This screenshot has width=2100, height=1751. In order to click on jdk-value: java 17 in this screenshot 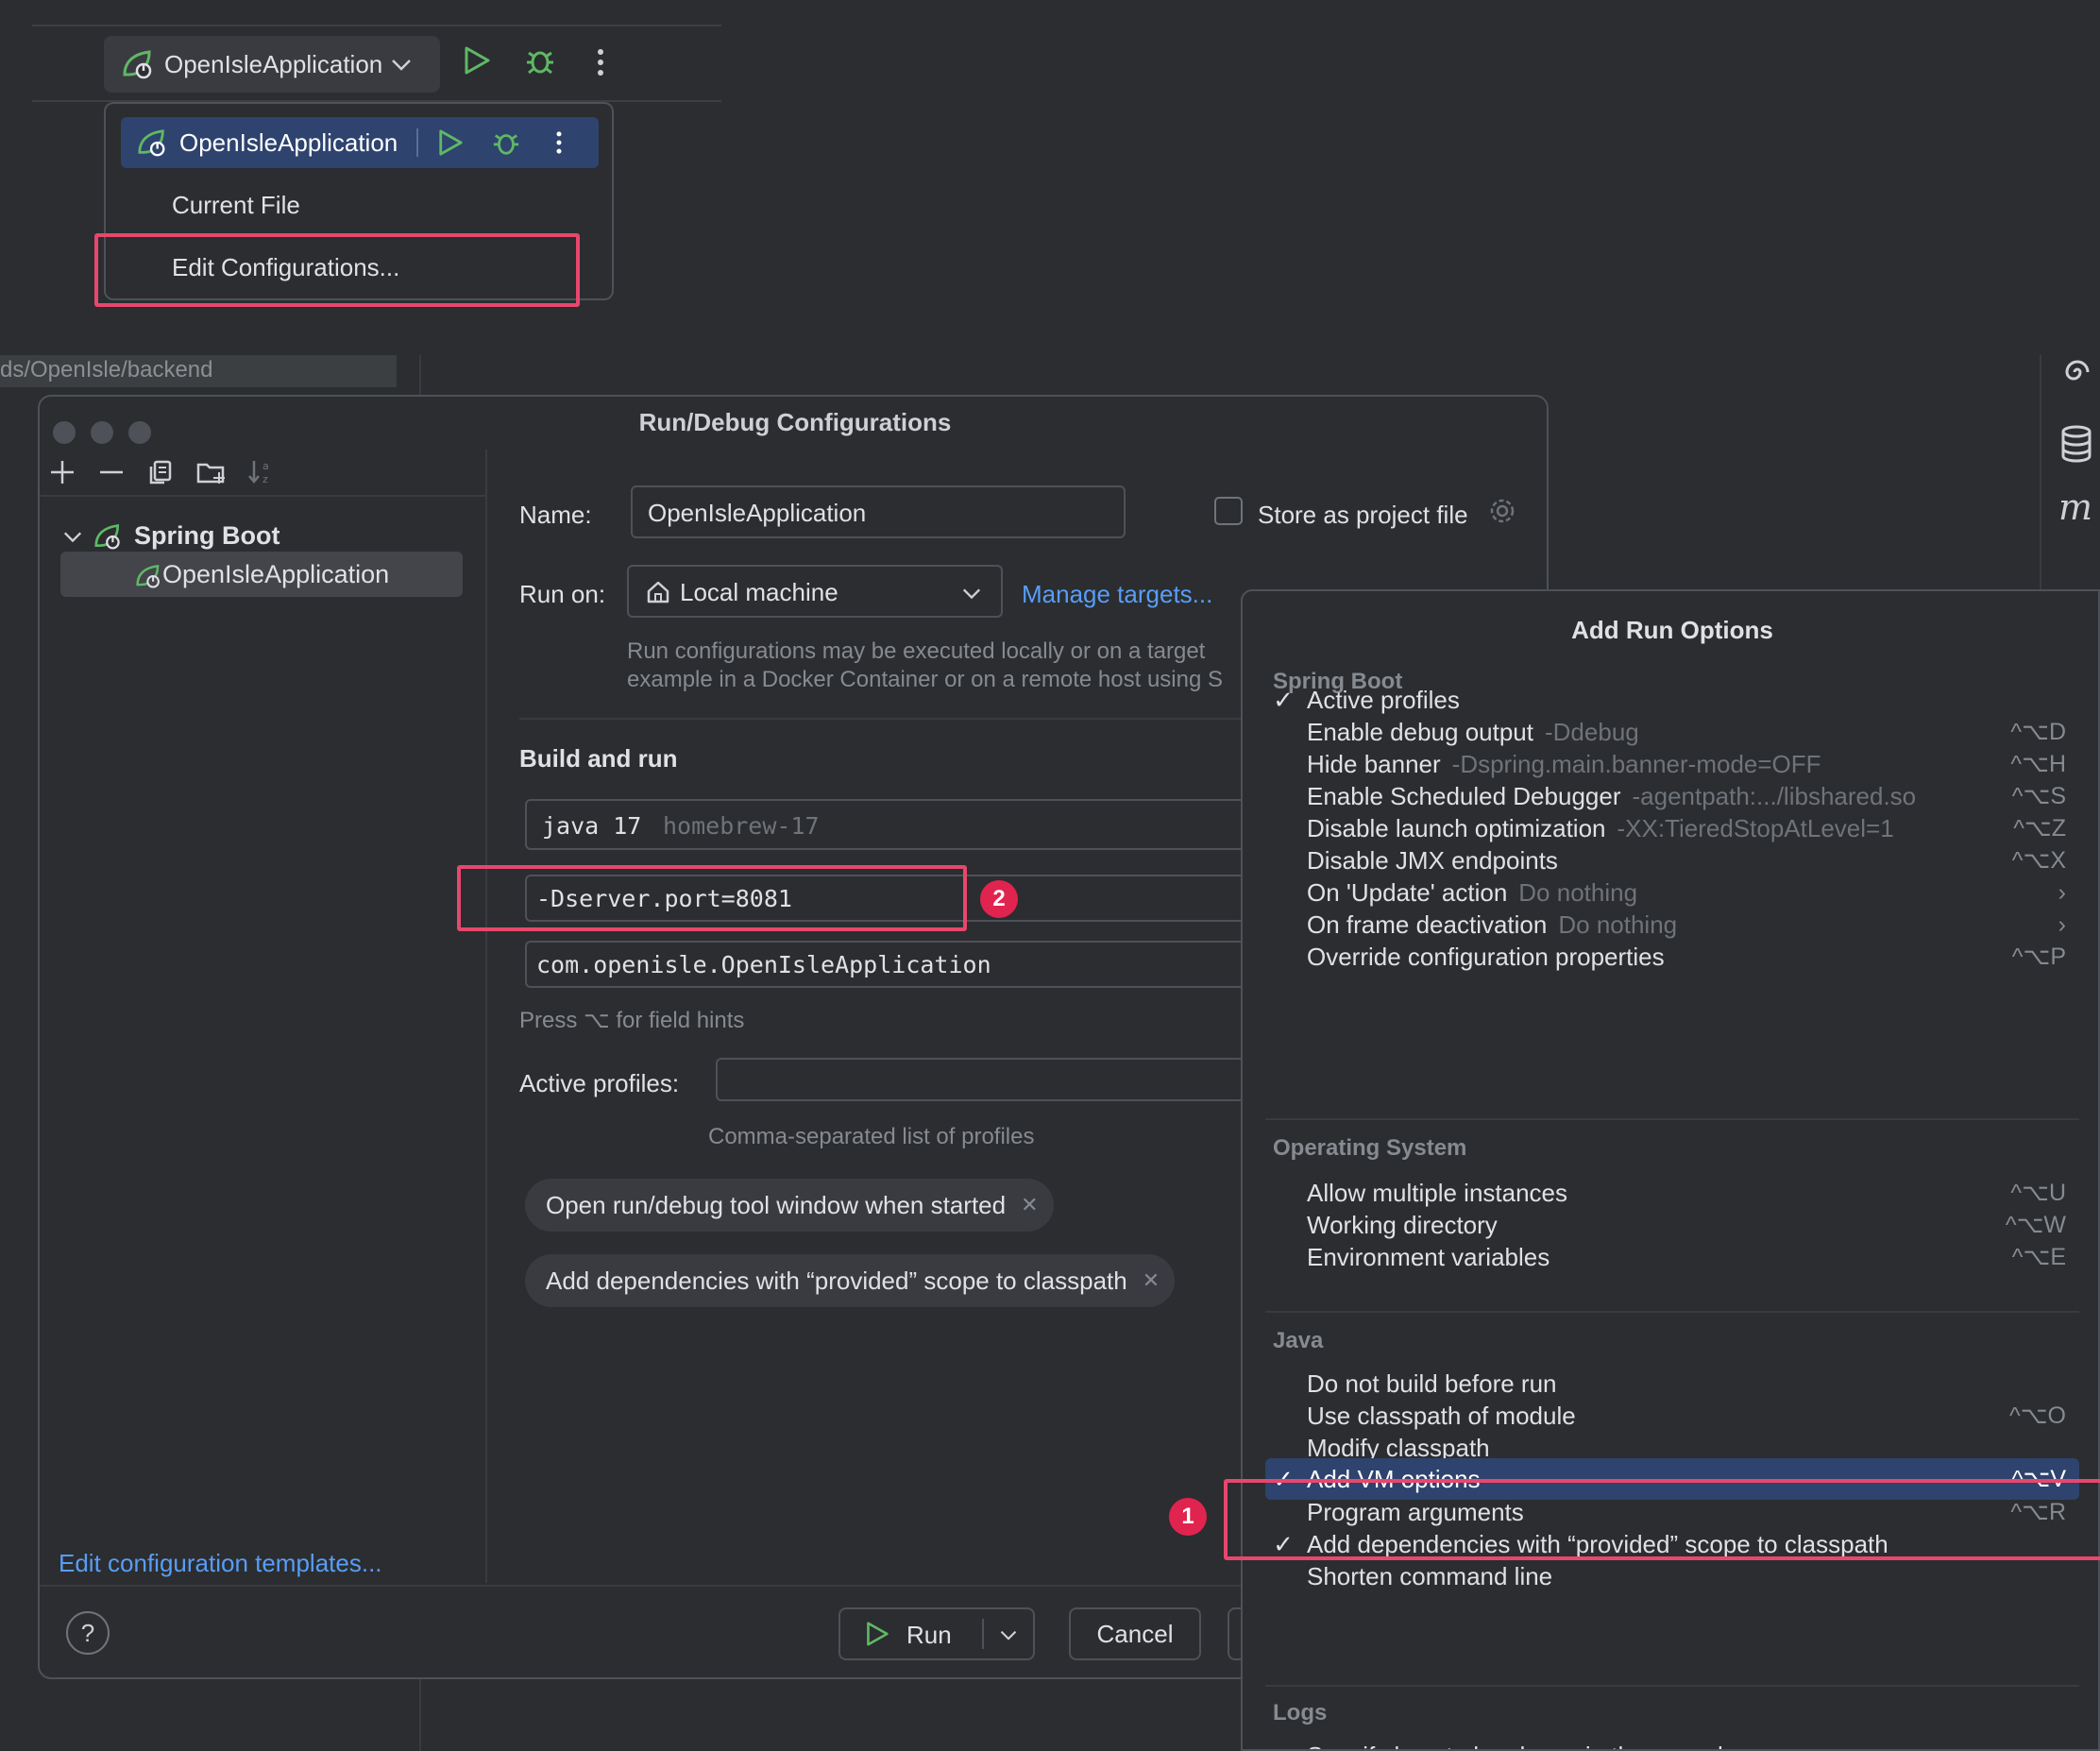, I will do `click(592, 826)`.